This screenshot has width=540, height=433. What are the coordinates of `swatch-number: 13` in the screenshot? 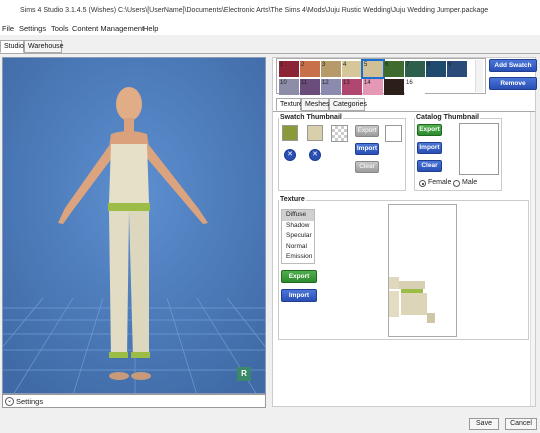 It's located at (346, 83).